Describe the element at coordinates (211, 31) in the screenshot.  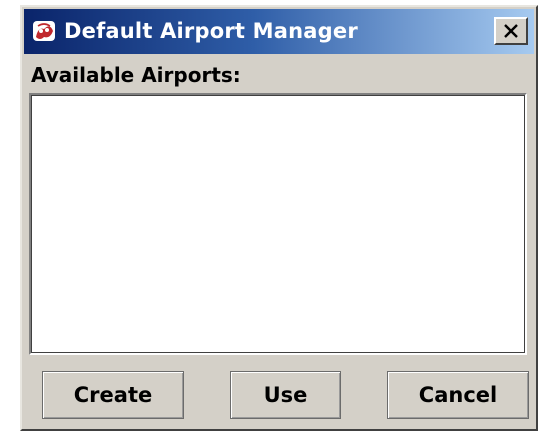
I see `window-title: Default Airport Manager` at that location.